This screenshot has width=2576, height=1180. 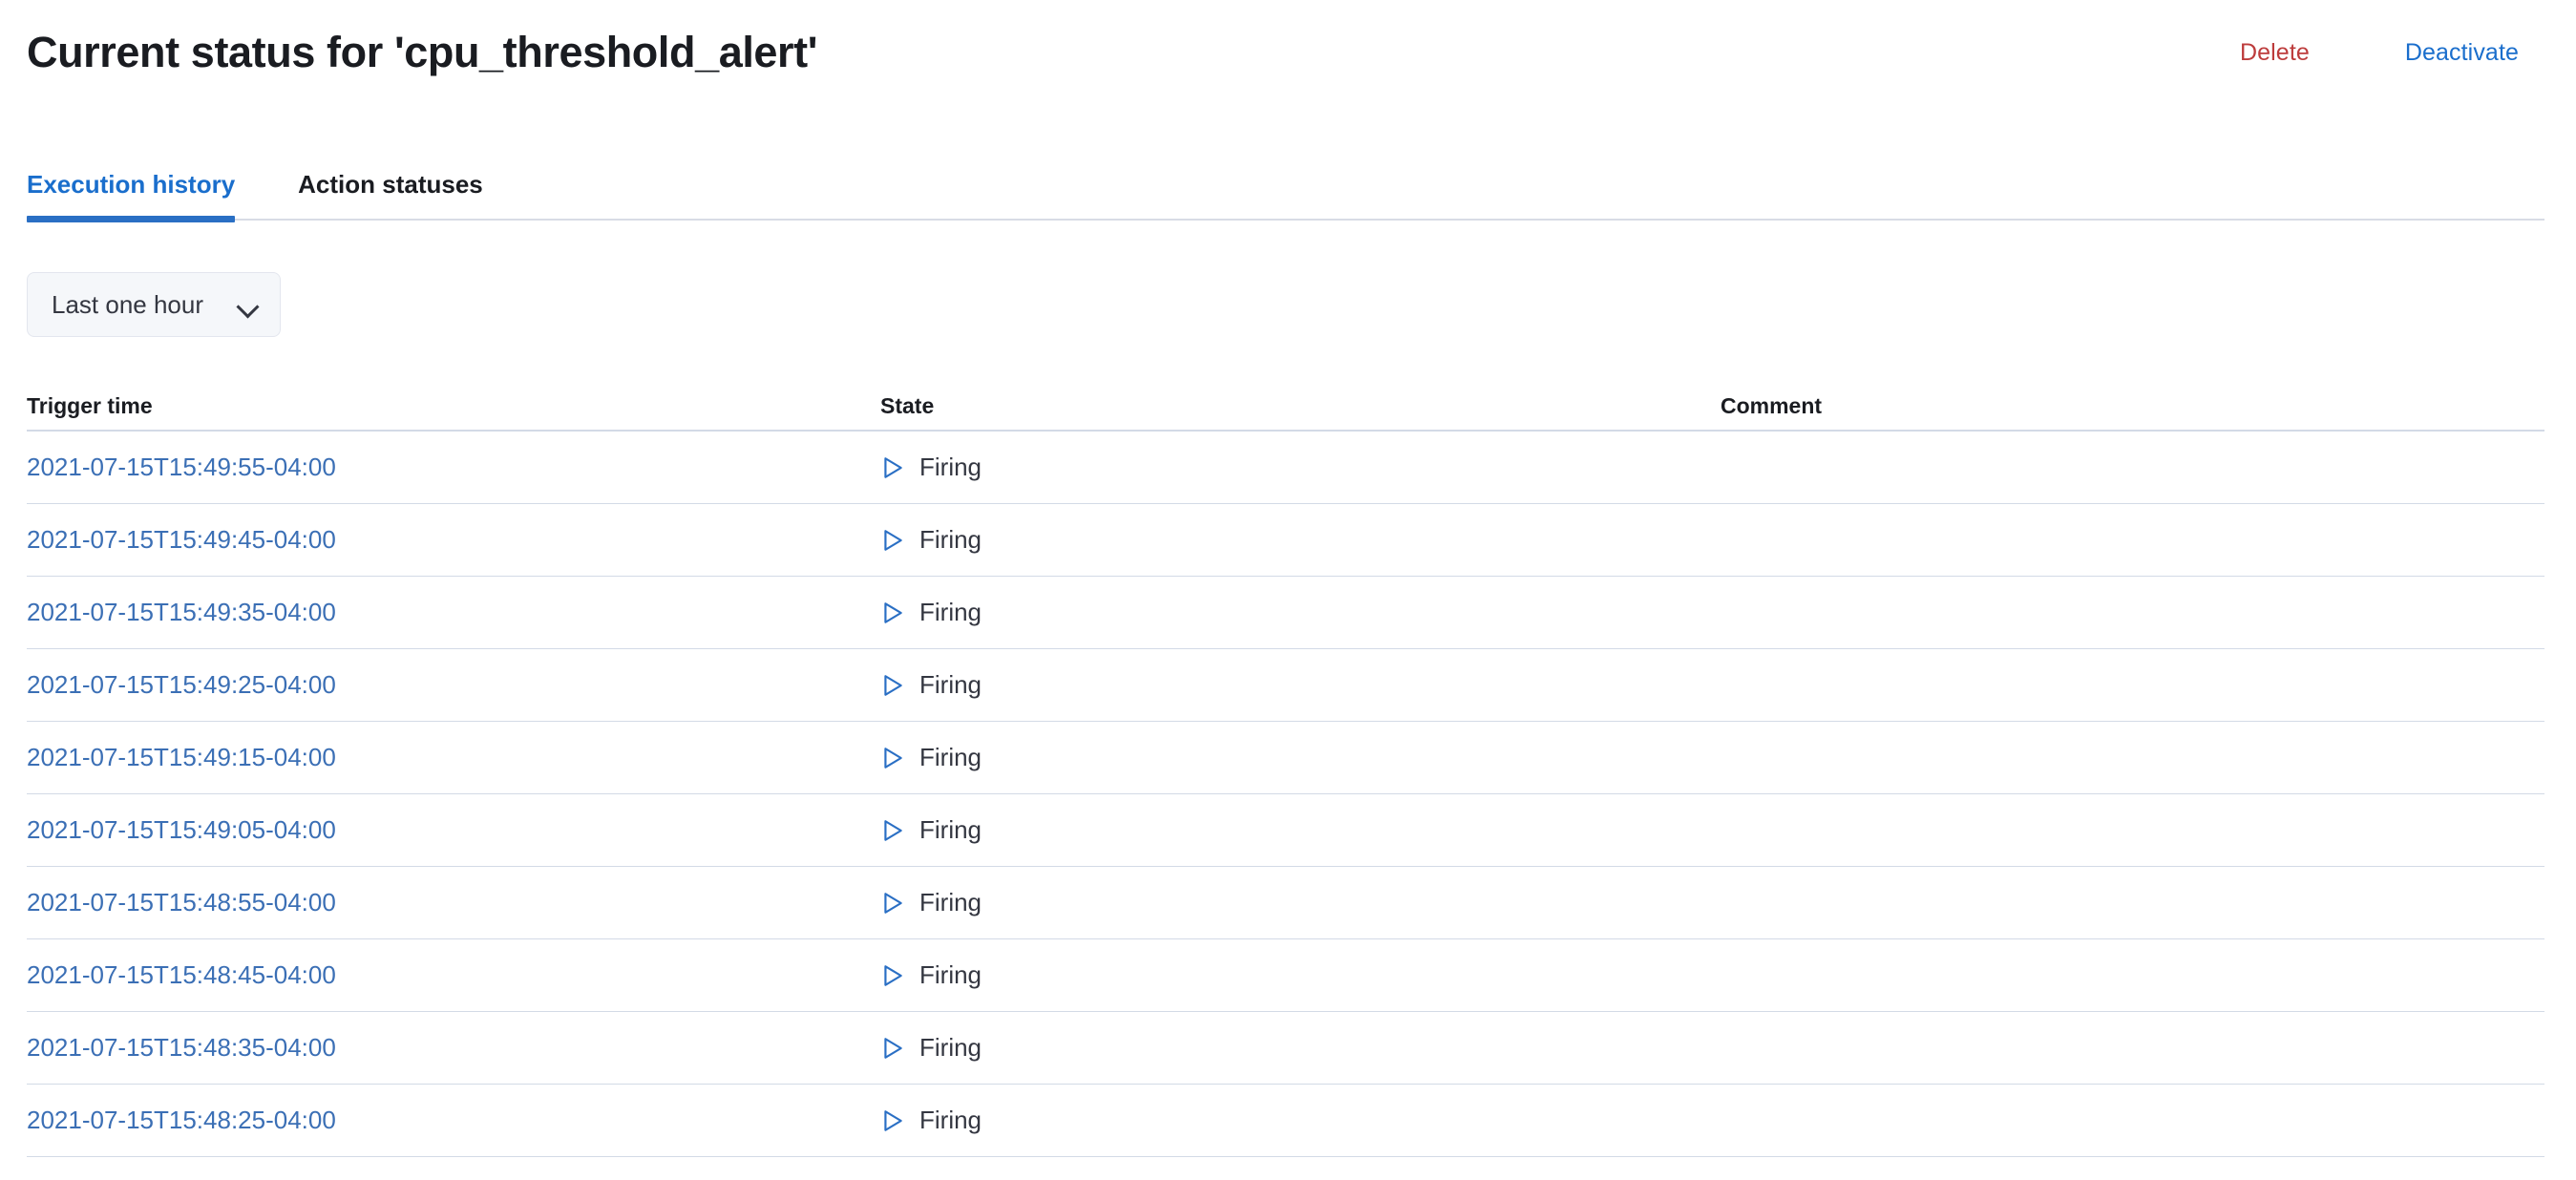 What do you see at coordinates (1285, 185) in the screenshot?
I see `tab-bar: Execution history Action statuses` at bounding box center [1285, 185].